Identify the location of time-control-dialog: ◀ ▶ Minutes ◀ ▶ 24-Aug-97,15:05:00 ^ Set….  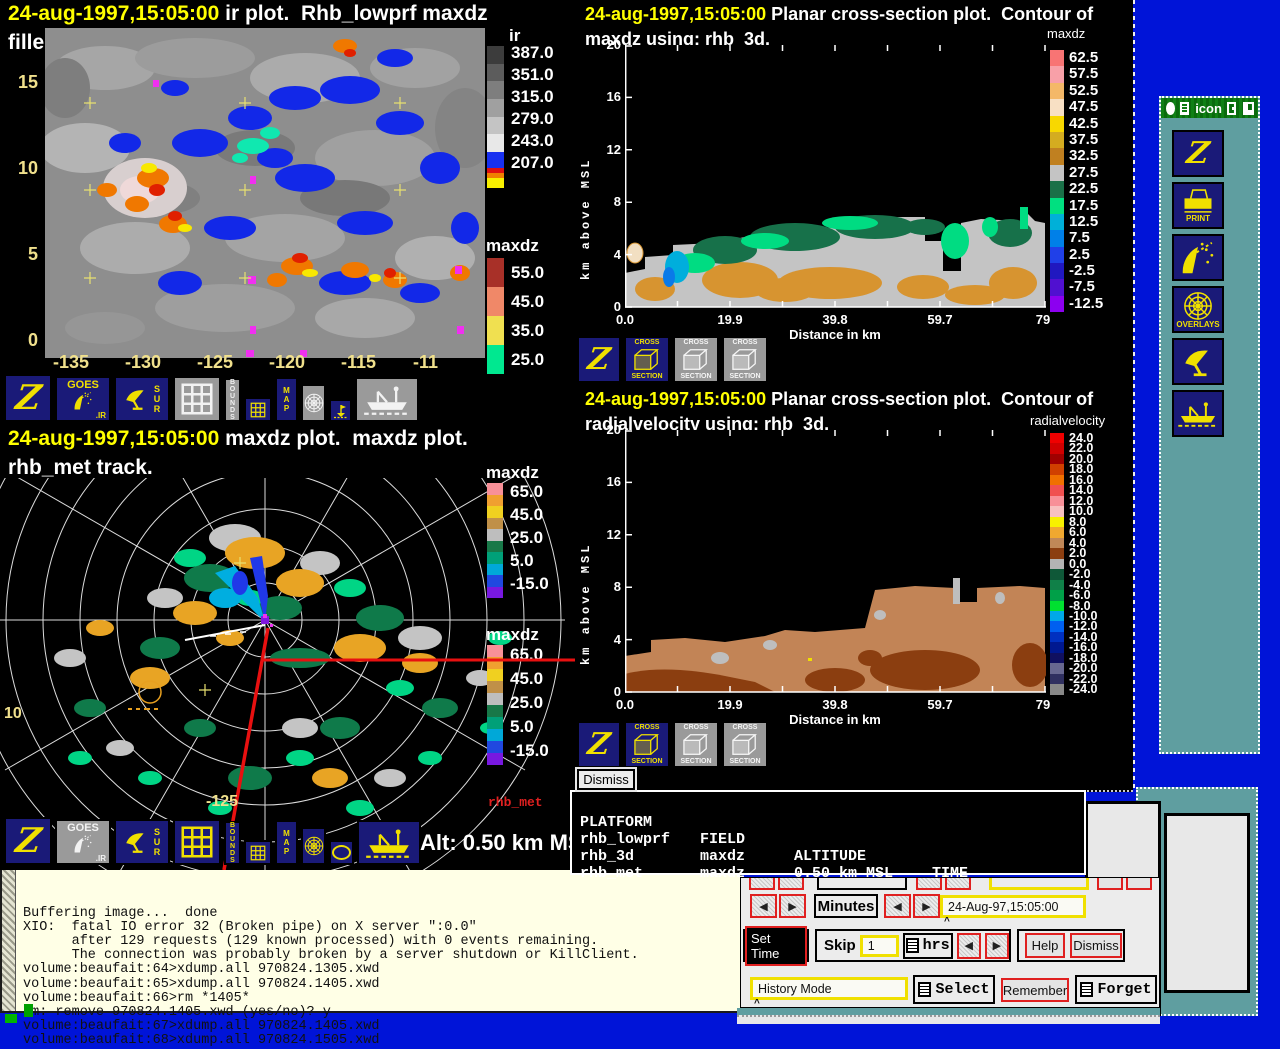
(950, 943).